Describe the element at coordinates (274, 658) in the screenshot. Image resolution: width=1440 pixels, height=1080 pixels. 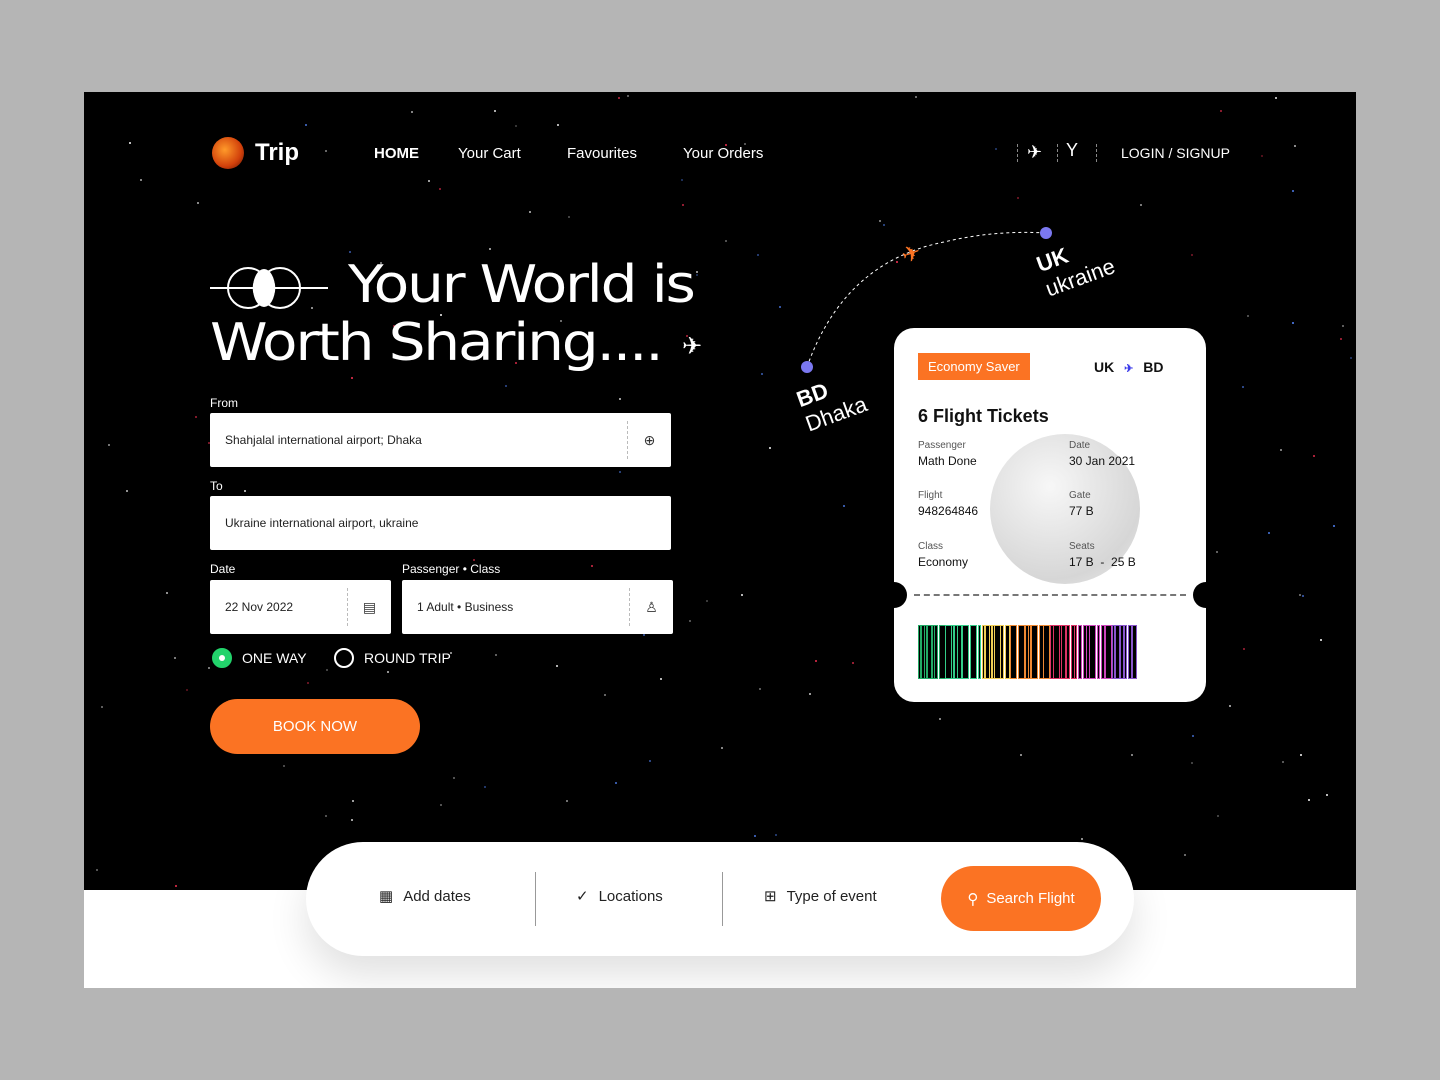
I see `one-way-label: ONE WAY` at that location.